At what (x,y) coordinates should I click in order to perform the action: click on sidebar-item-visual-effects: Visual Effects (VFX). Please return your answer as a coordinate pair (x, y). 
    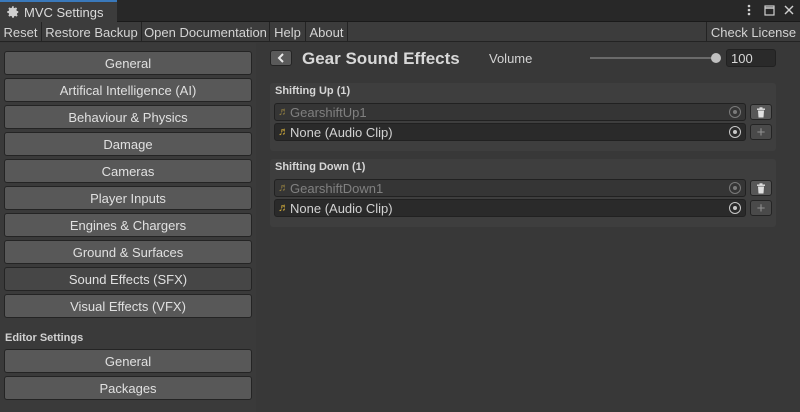
    Looking at the image, I should click on (128, 306).